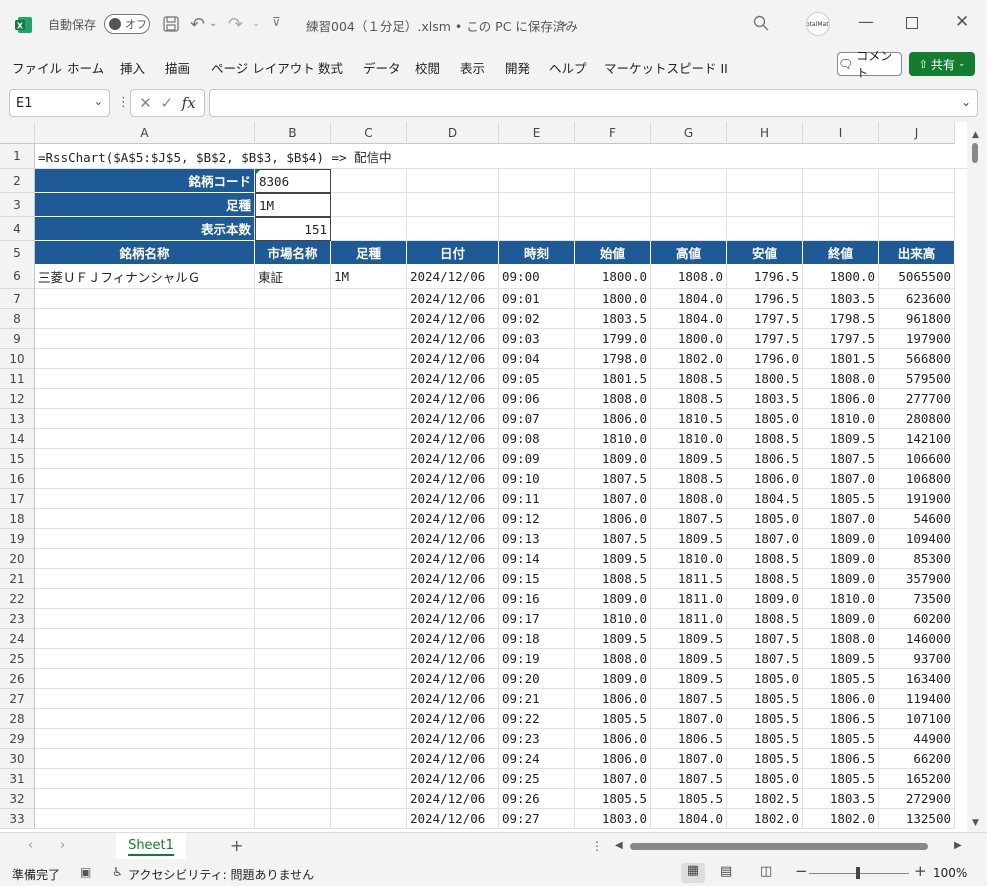 The image size is (987, 886). Describe the element at coordinates (537, 779) in the screenshot. I see `data-cell: 09:25` at that location.